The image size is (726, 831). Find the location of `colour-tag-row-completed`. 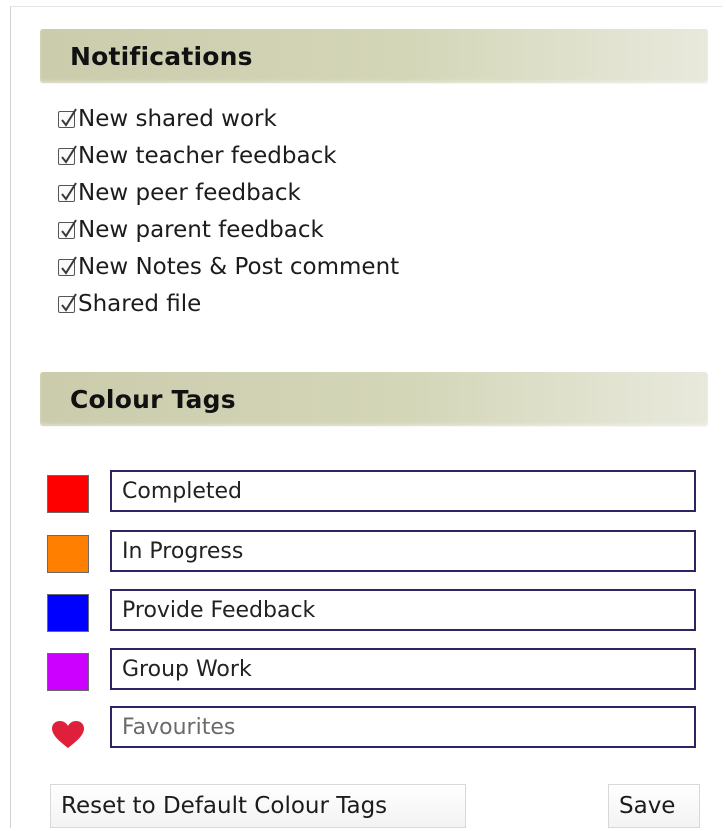

colour-tag-row-completed is located at coordinates (373, 491).